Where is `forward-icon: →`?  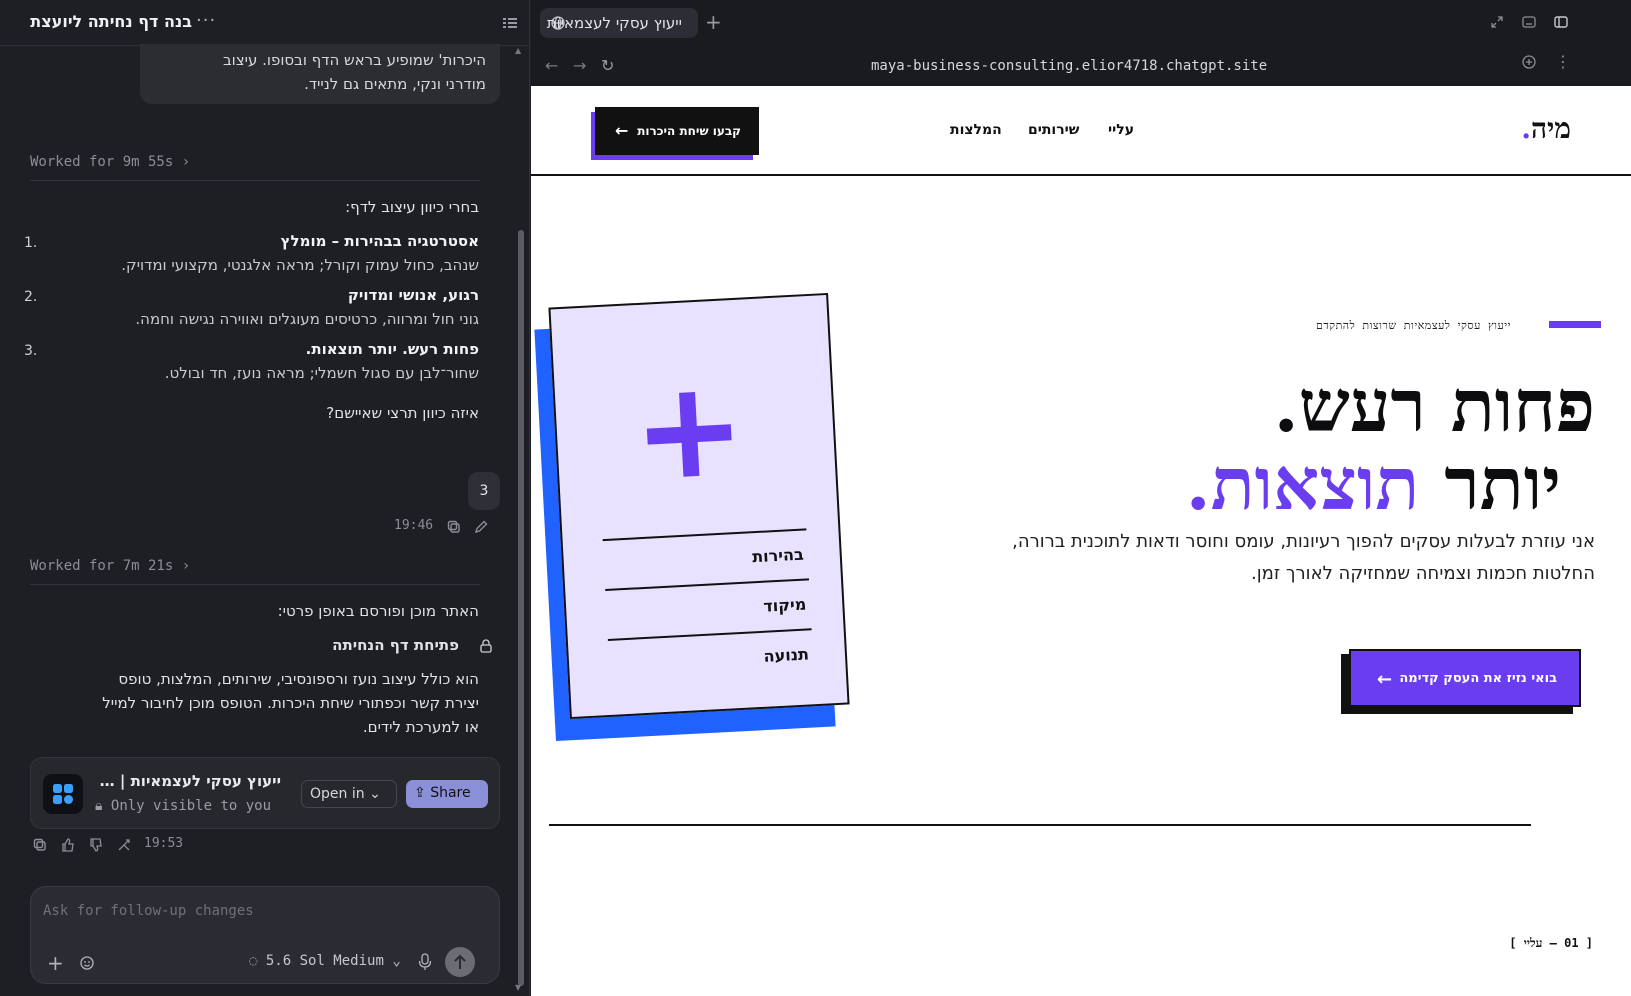
forward-icon: → is located at coordinates (579, 65).